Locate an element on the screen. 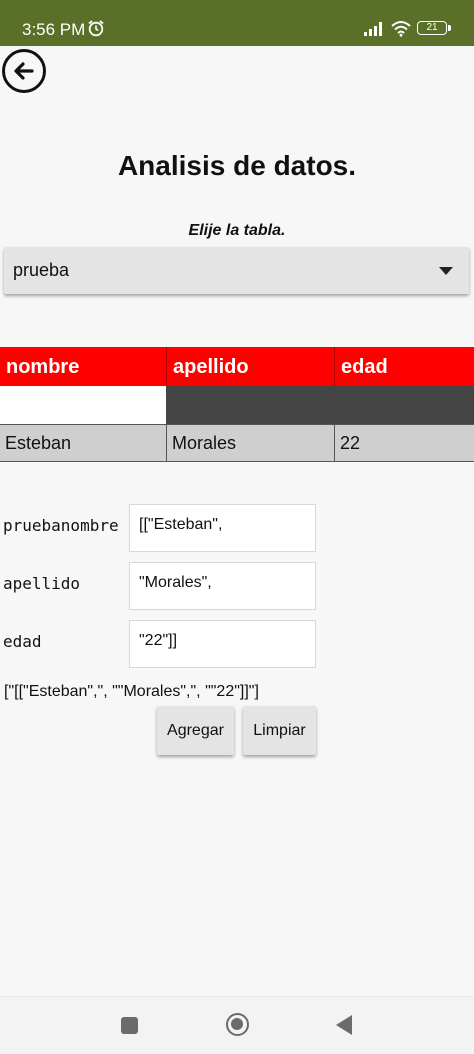  recents-icon is located at coordinates (129, 1025).